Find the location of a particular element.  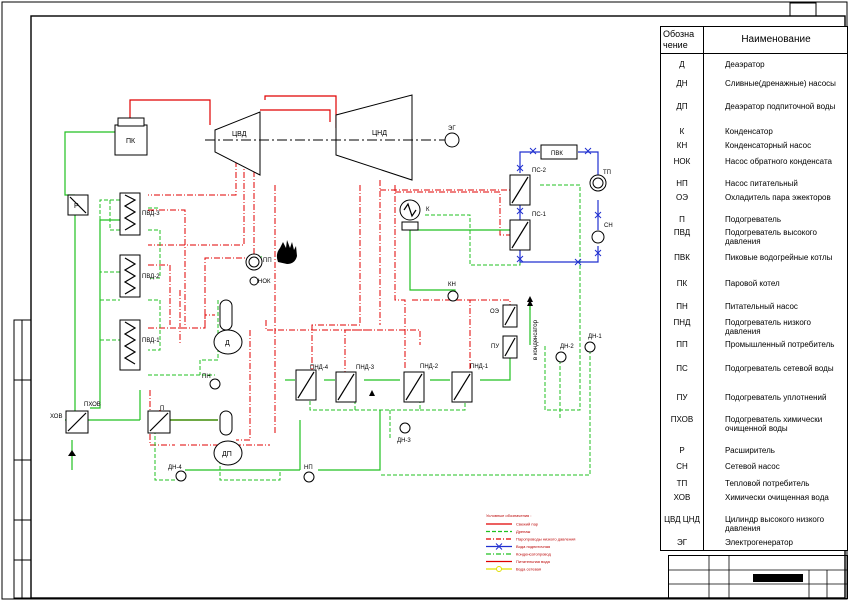

legend-row-name: Цилиндр высокого низкого давления is located at coordinates (775, 524).